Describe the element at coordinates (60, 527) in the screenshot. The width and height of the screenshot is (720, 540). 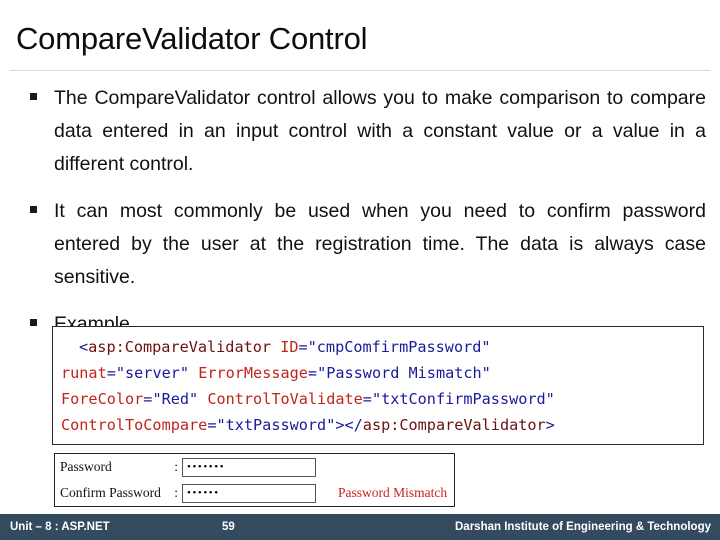
I see `footer-unit-label: Unit – 8 : ASP.NET` at that location.